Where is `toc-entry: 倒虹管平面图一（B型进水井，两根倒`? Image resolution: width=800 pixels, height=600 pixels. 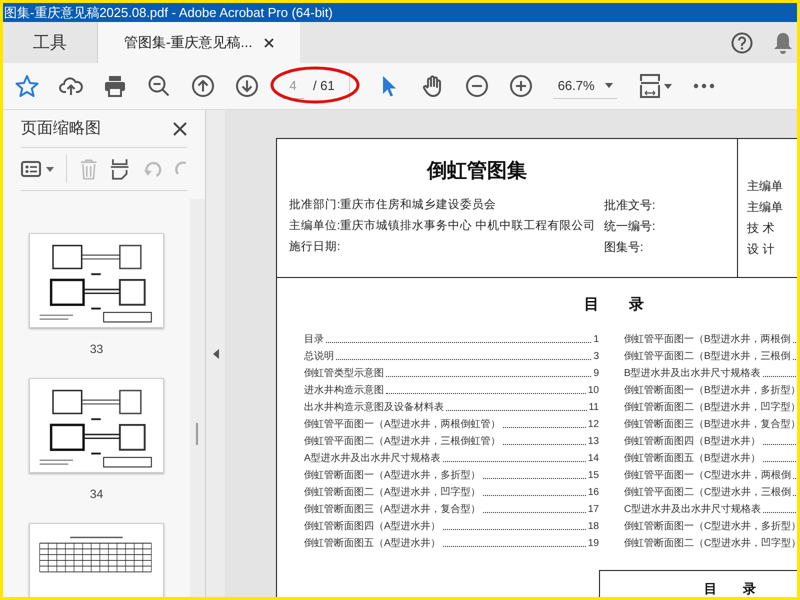 toc-entry: 倒虹管平面图一（B型进水井，两根倒 is located at coordinates (707, 339).